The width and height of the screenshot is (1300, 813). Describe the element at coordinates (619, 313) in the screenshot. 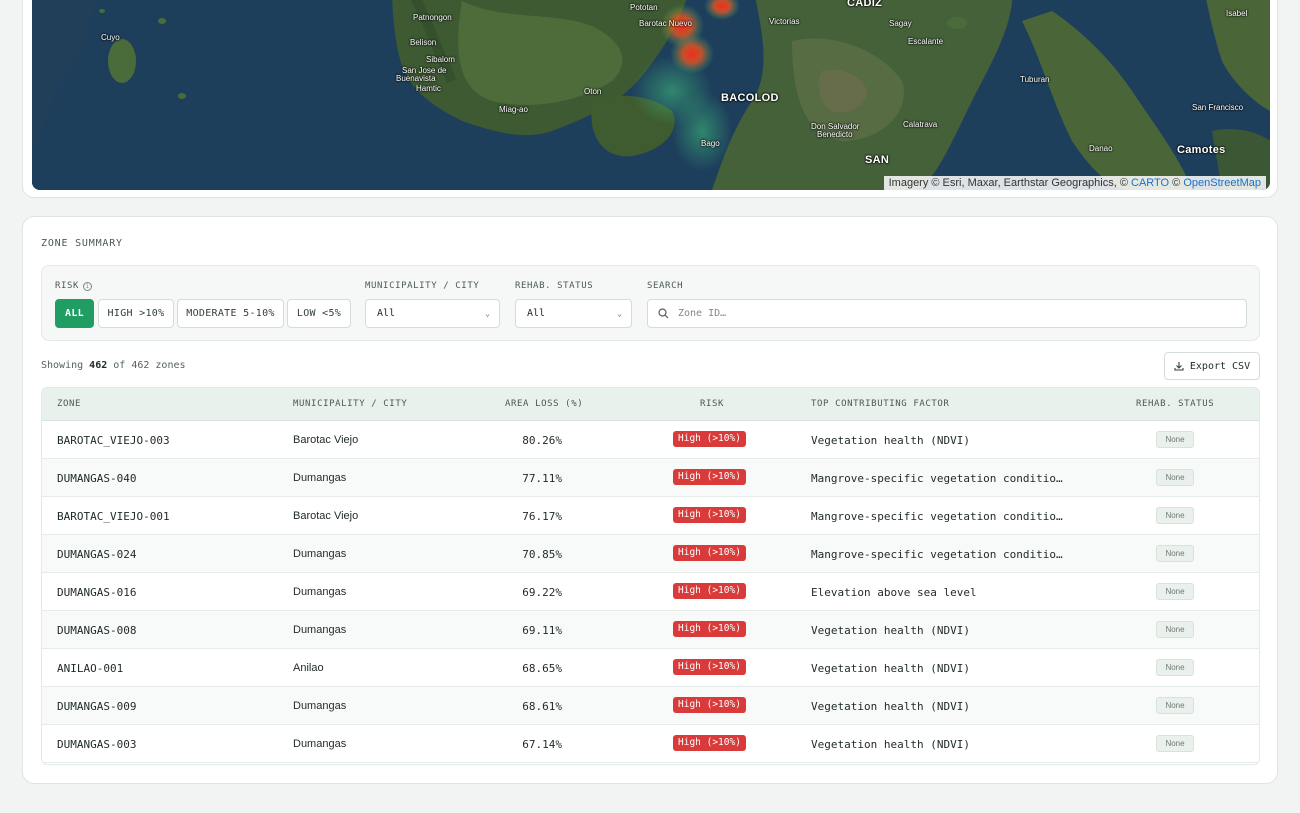

I see `chevron-down-icon: ⌄` at that location.